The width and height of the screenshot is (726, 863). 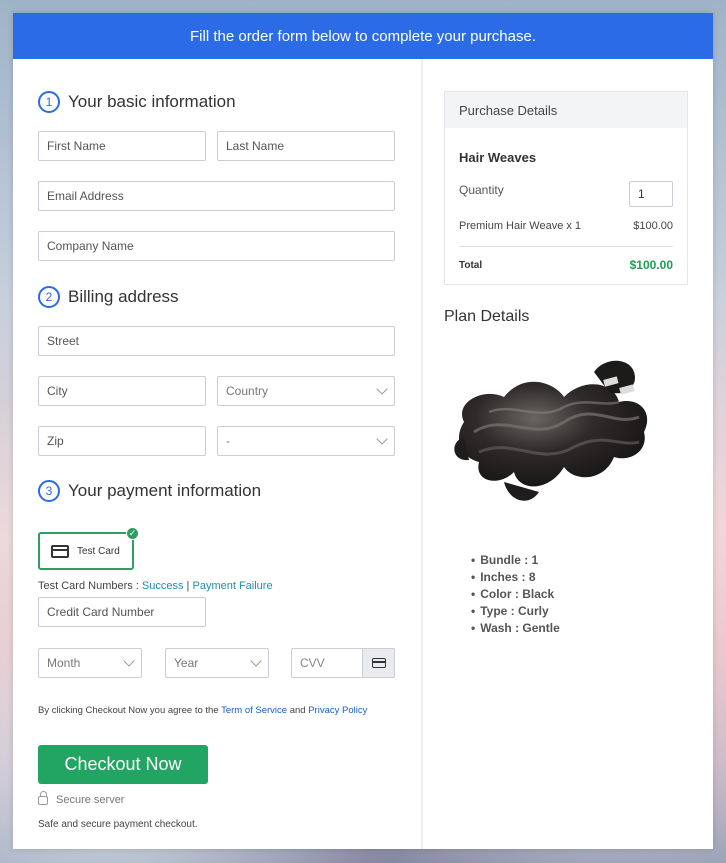 What do you see at coordinates (306, 146) in the screenshot?
I see `last-name-input: Last Name` at bounding box center [306, 146].